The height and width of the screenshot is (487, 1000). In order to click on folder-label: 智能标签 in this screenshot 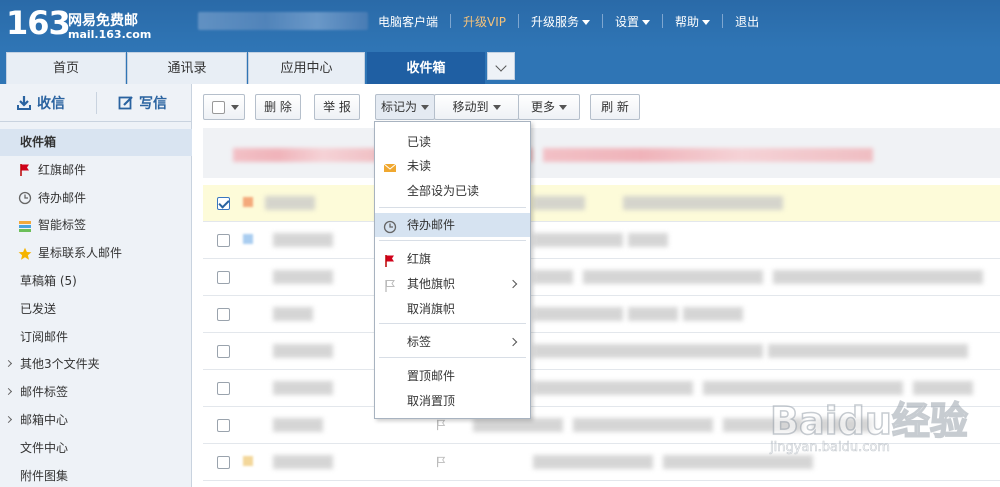, I will do `click(62, 225)`.